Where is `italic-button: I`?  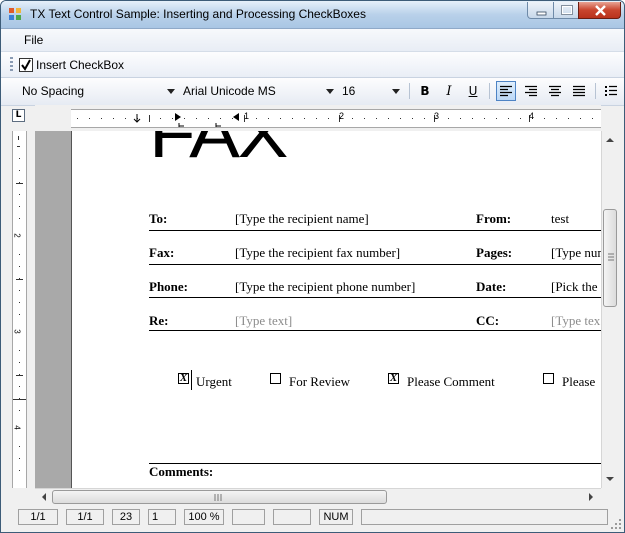
italic-button: I is located at coordinates (449, 91).